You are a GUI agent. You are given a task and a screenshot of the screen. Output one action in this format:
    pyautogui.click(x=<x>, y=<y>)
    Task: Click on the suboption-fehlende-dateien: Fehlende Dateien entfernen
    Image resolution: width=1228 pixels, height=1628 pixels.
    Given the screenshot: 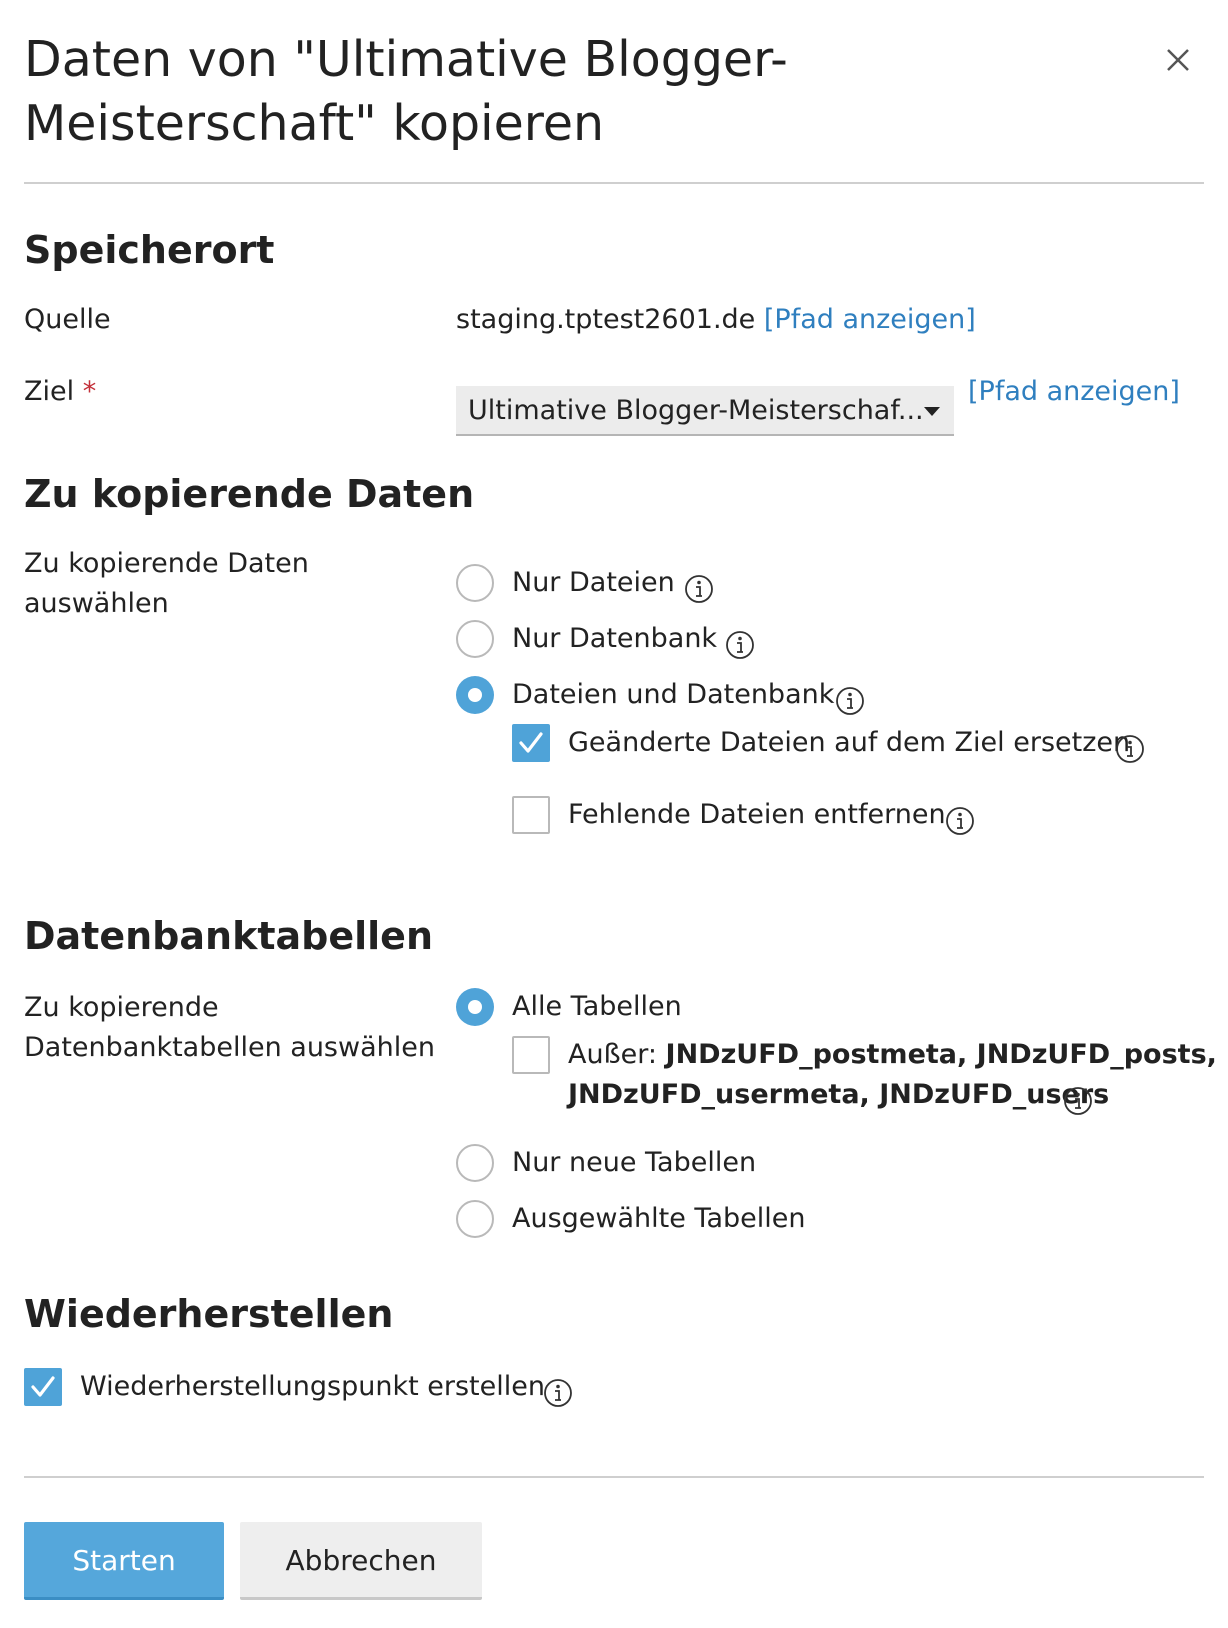 What is the action you would take?
    pyautogui.click(x=757, y=815)
    